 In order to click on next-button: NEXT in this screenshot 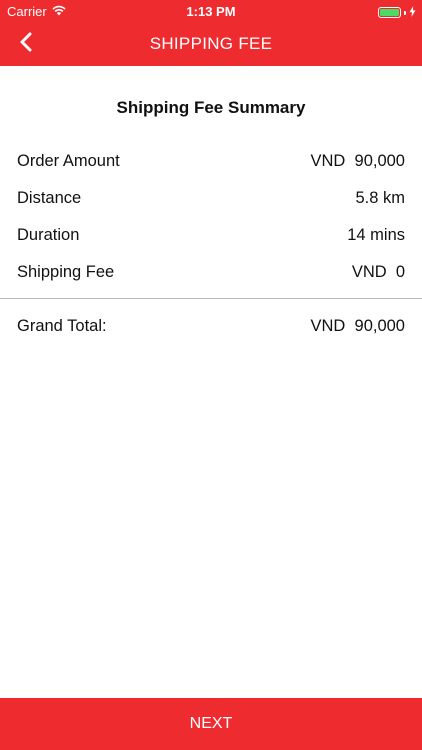, I will do `click(211, 724)`.